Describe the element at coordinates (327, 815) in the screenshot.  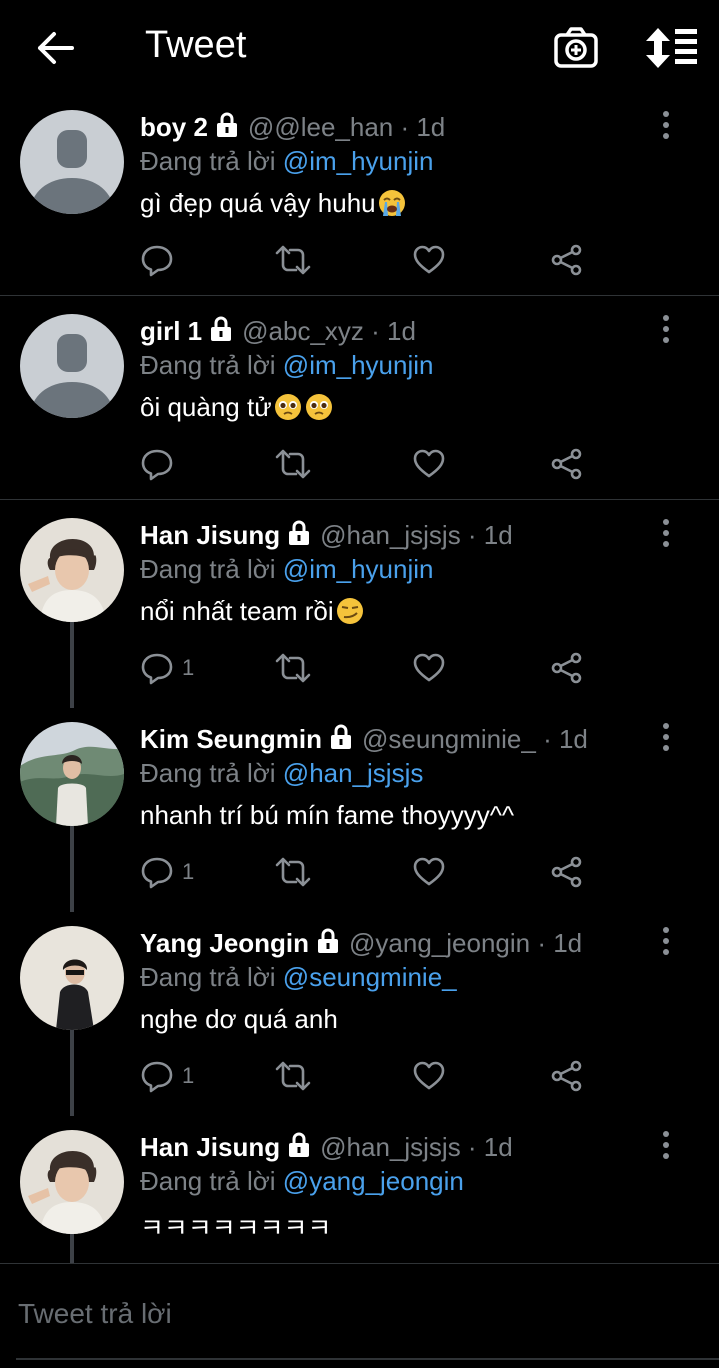
I see `tweet-text: nhanh trí bú mín fame thoyyyy^^` at that location.